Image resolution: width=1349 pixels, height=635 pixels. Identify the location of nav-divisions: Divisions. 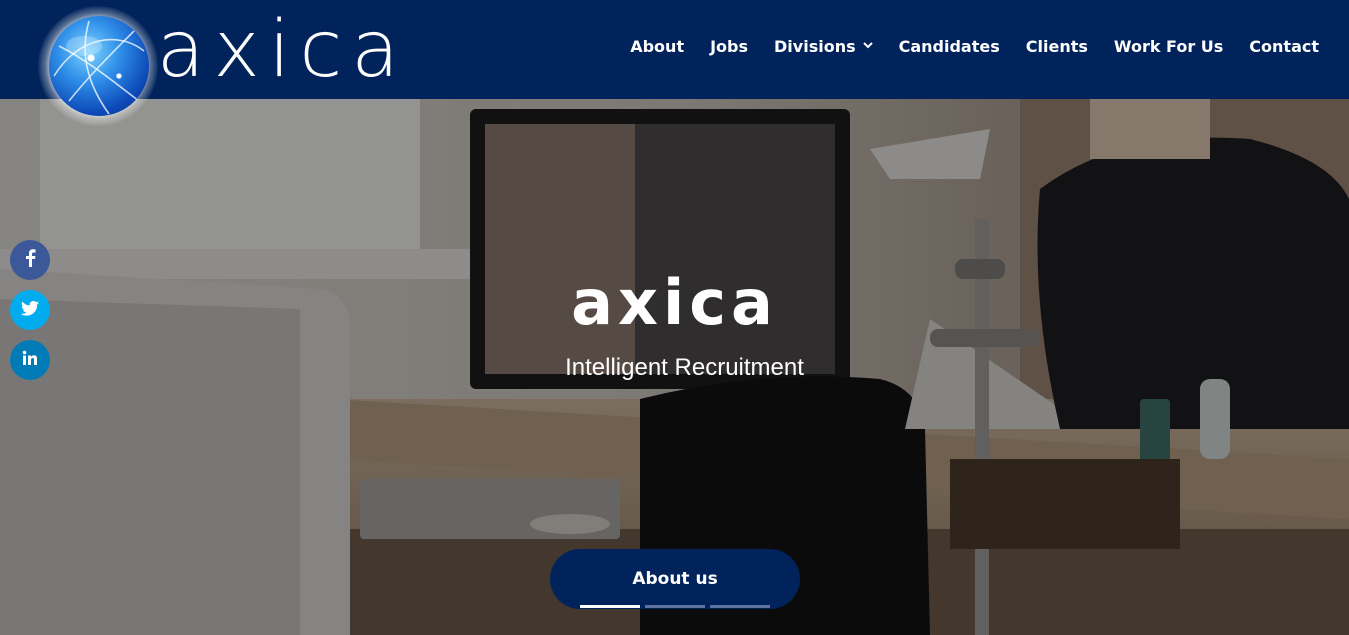
(823, 47).